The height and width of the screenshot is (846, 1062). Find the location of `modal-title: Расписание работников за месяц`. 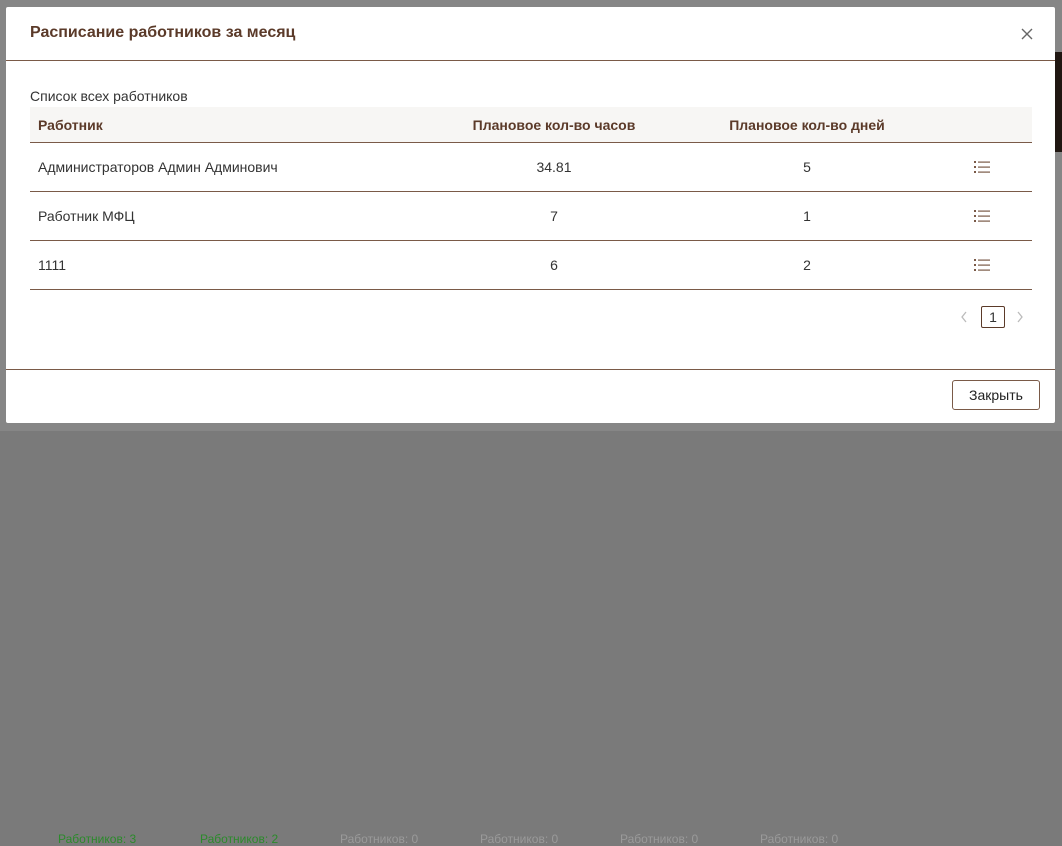

modal-title: Расписание работников за месяц is located at coordinates (163, 32).